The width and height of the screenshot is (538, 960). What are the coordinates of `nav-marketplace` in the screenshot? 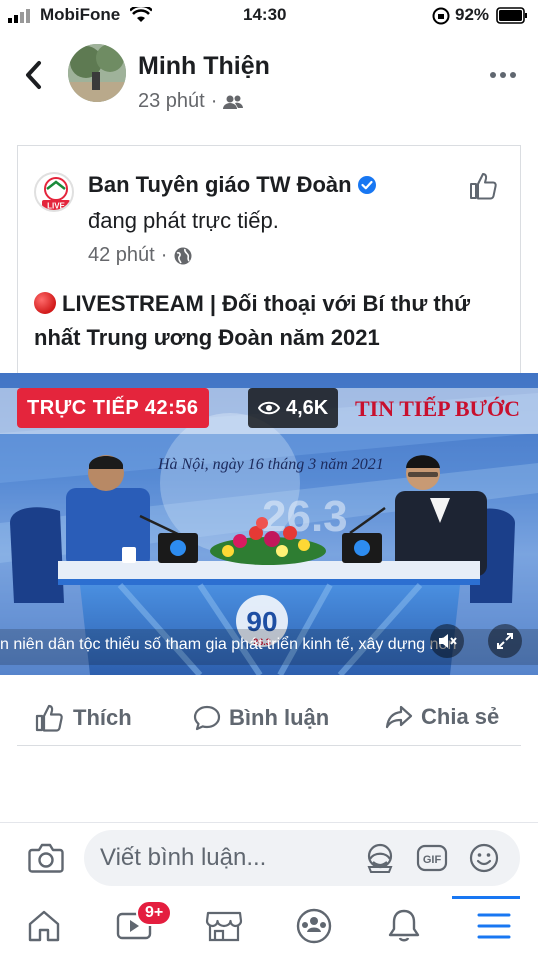 It's located at (224, 926).